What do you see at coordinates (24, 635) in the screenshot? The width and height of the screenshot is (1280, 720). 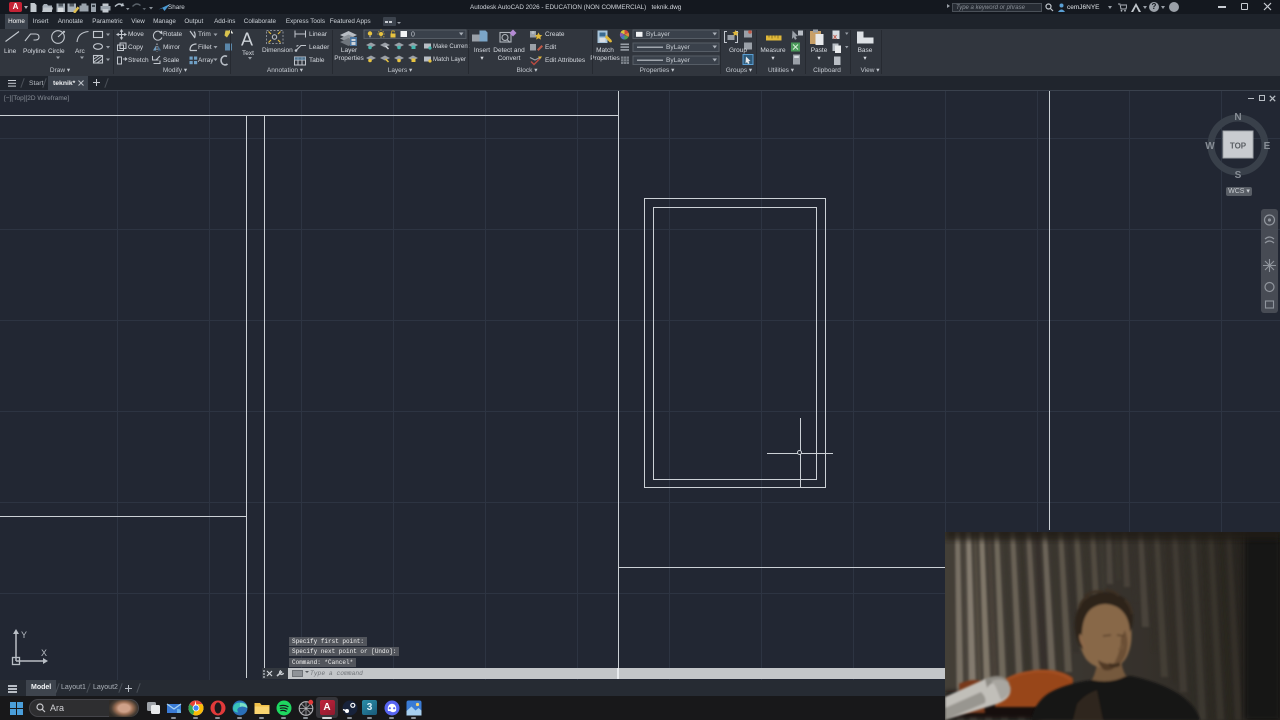 I see `svg-text: Y` at bounding box center [24, 635].